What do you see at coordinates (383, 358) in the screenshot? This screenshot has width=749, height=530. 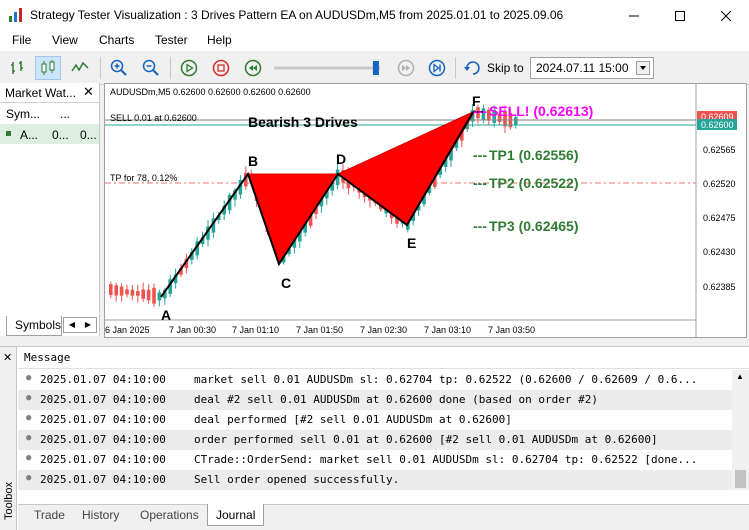 I see `column-message: Message` at bounding box center [383, 358].